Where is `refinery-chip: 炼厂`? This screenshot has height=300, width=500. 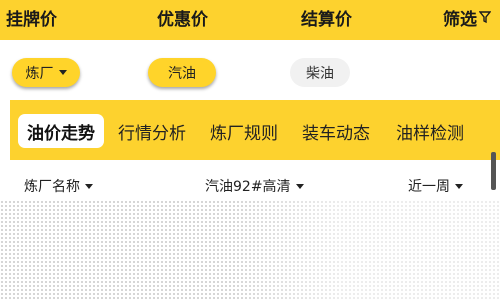 refinery-chip: 炼厂 is located at coordinates (46, 72).